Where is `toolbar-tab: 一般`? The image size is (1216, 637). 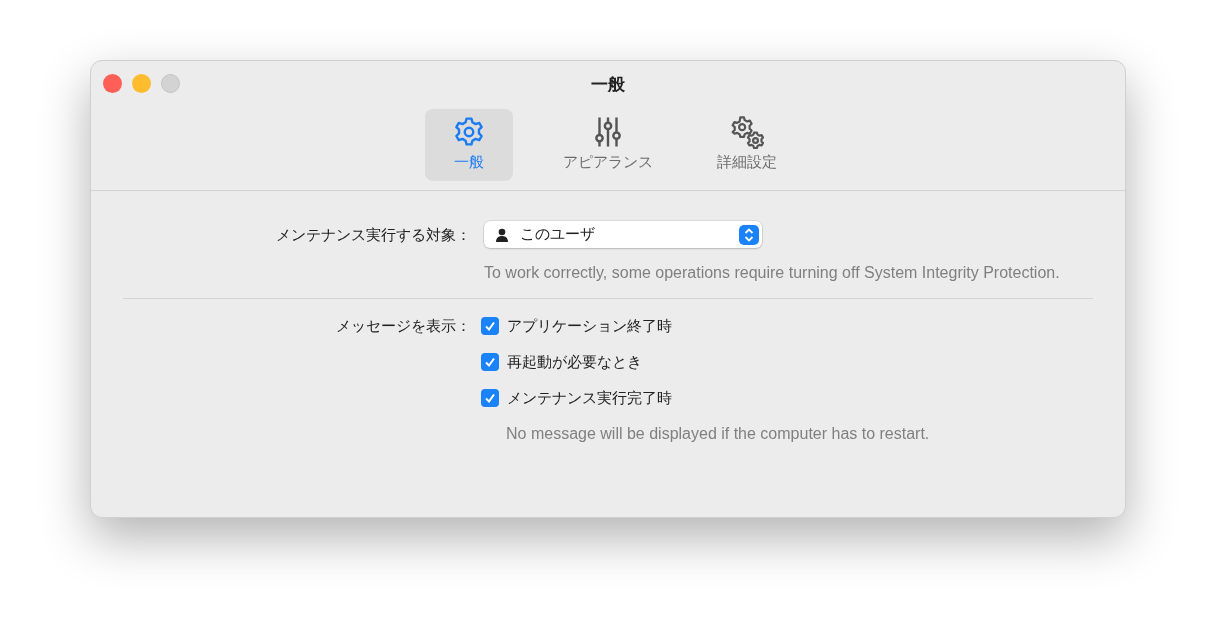
toolbar-tab: 一般 is located at coordinates (469, 144).